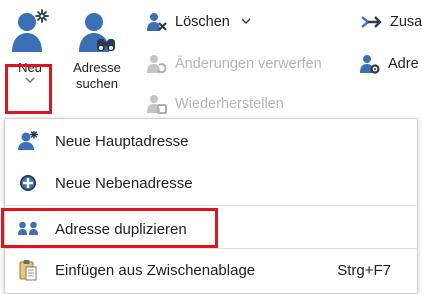 Image resolution: width=422 pixels, height=294 pixels. I want to click on main-address-icon, so click(28, 141).